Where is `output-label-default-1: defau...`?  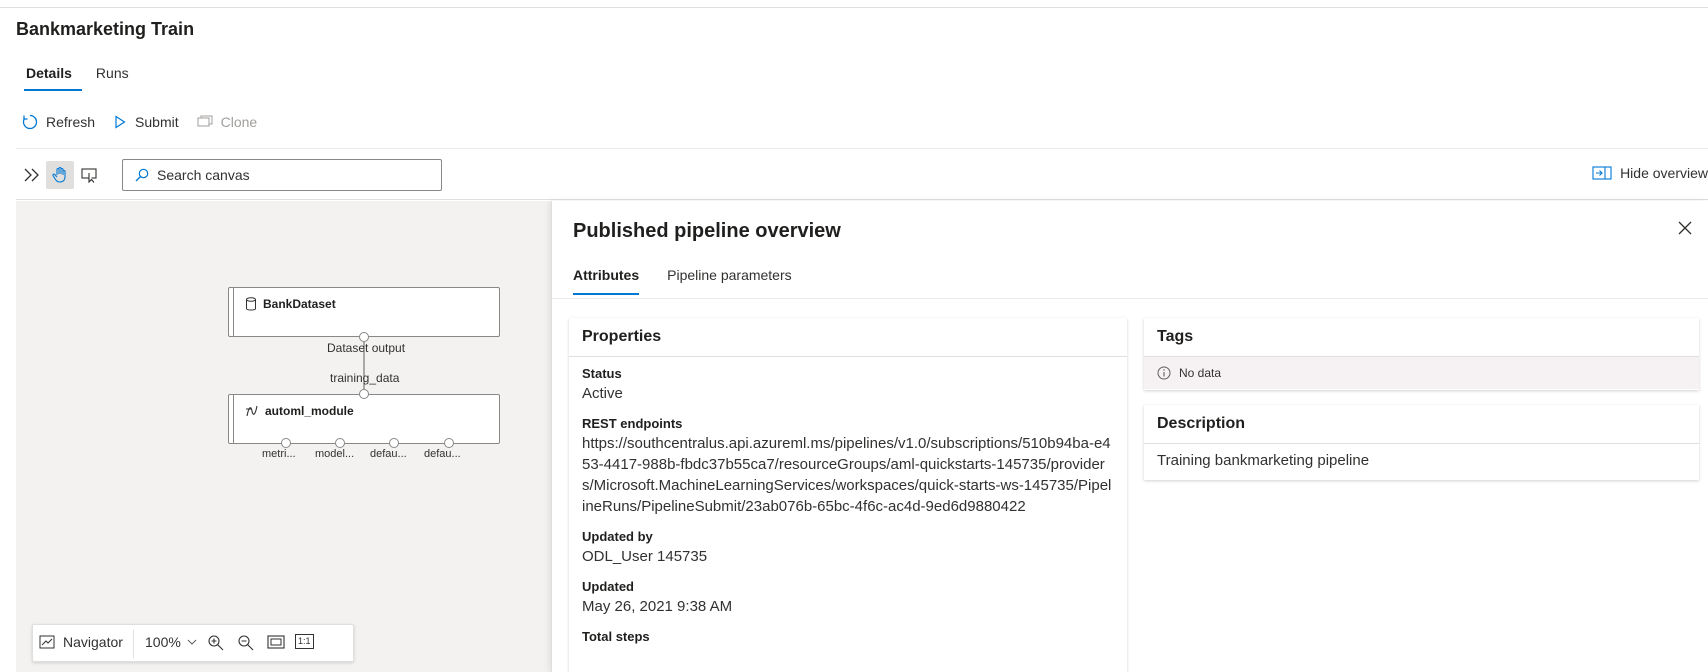
output-label-default-1: defau... is located at coordinates (388, 454).